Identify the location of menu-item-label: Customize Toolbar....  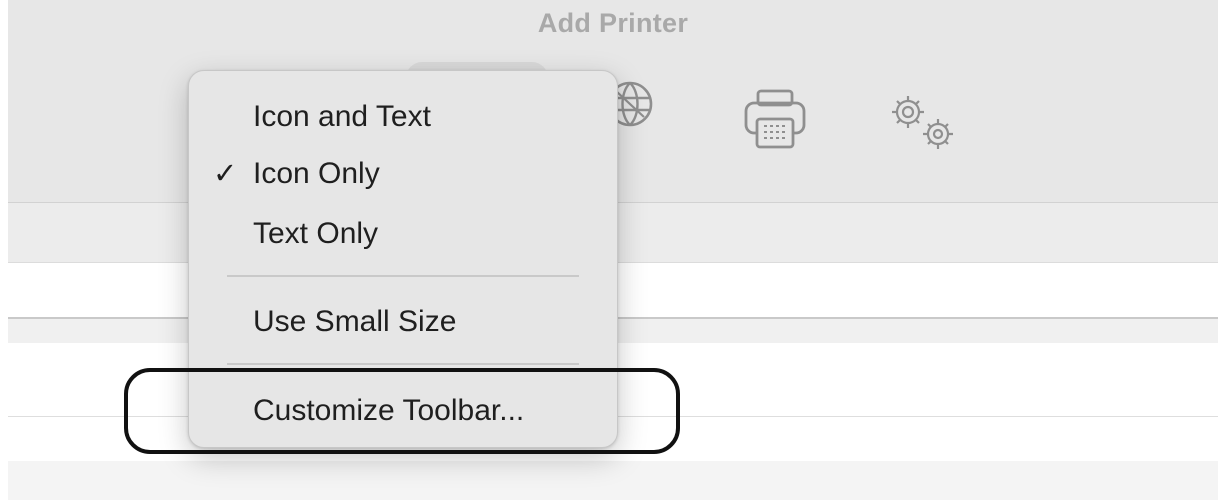
(389, 410).